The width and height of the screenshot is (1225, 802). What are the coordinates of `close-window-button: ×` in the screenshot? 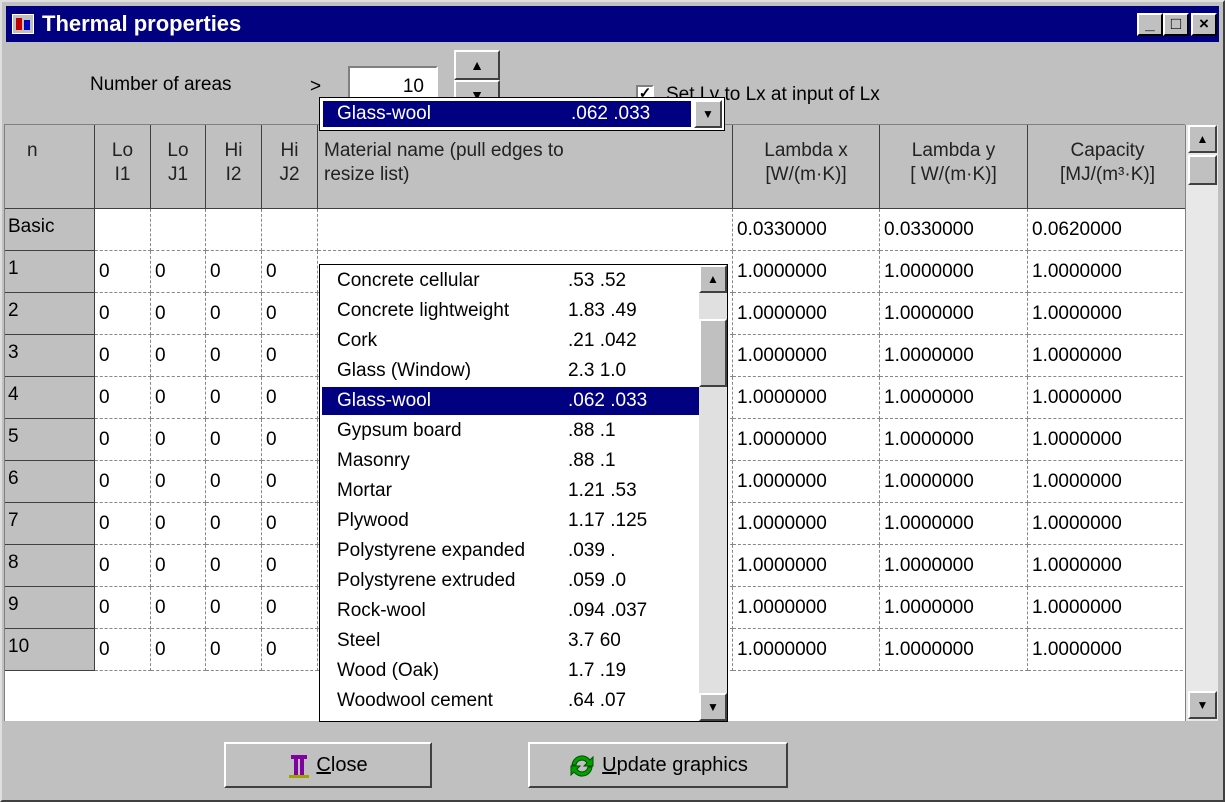 It's located at (1204, 24).